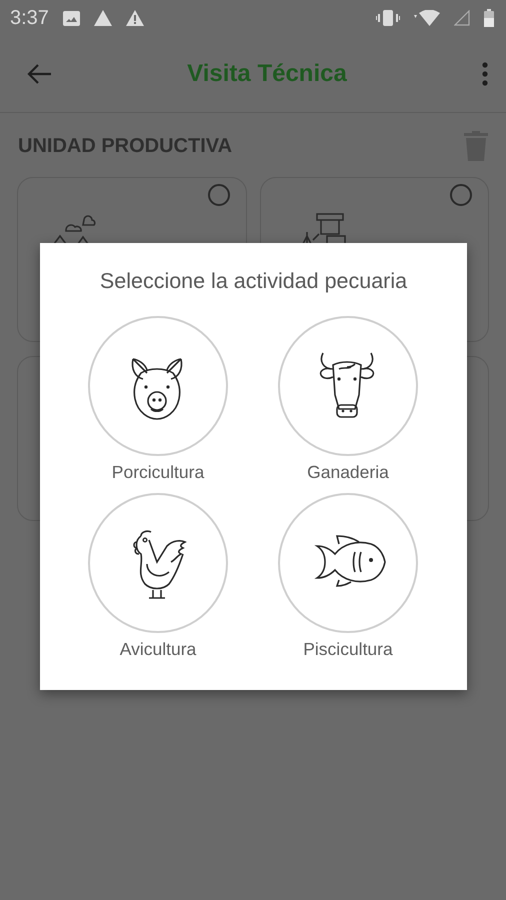  What do you see at coordinates (253, 281) in the screenshot?
I see `dialog-title: Seleccione la actividad pecuaria` at bounding box center [253, 281].